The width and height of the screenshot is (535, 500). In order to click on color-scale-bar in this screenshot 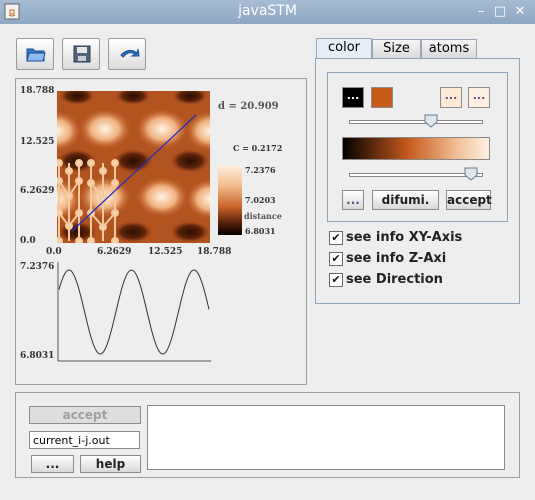, I will do `click(230, 200)`.